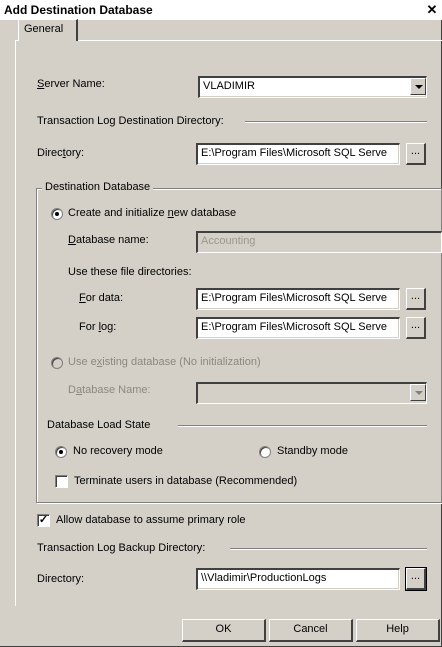 This screenshot has width=442, height=647. Describe the element at coordinates (432, 10) in the screenshot. I see `close-icon: ✕` at that location.